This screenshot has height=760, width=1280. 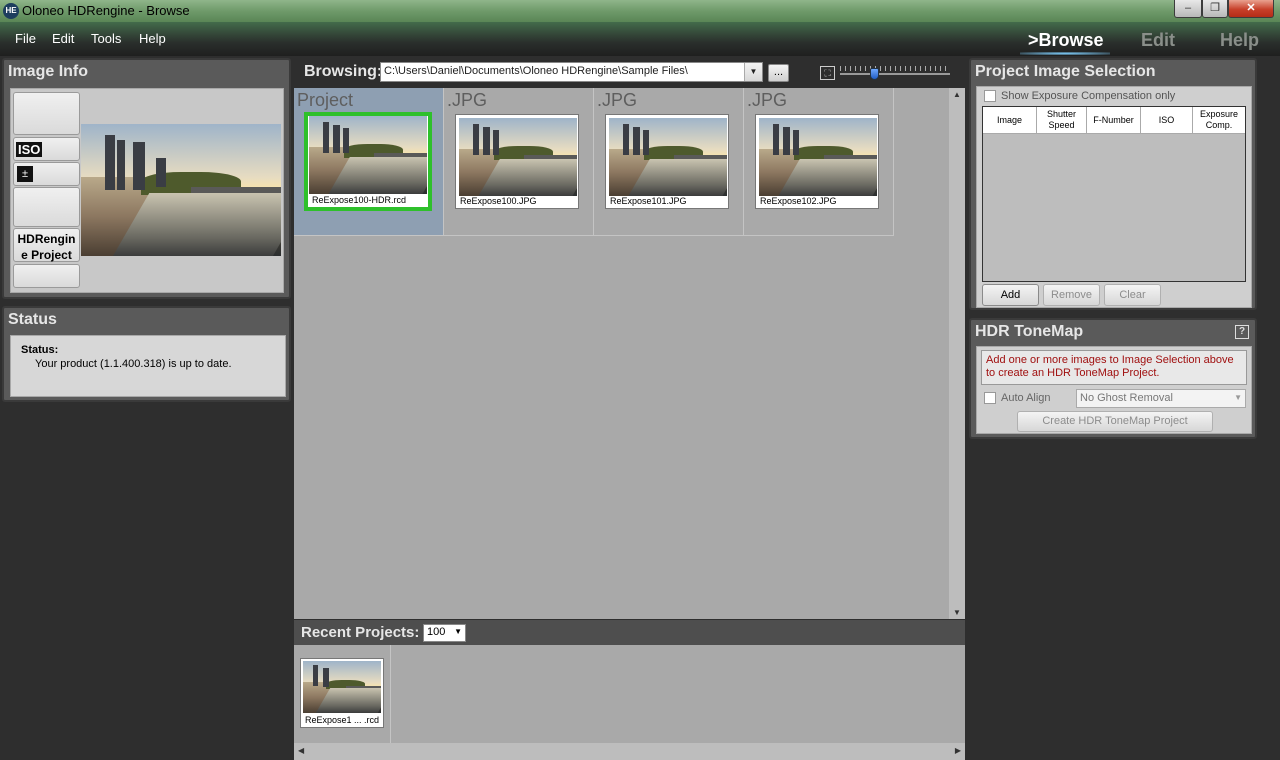 I want to click on zoom-slider, so click(x=895, y=73).